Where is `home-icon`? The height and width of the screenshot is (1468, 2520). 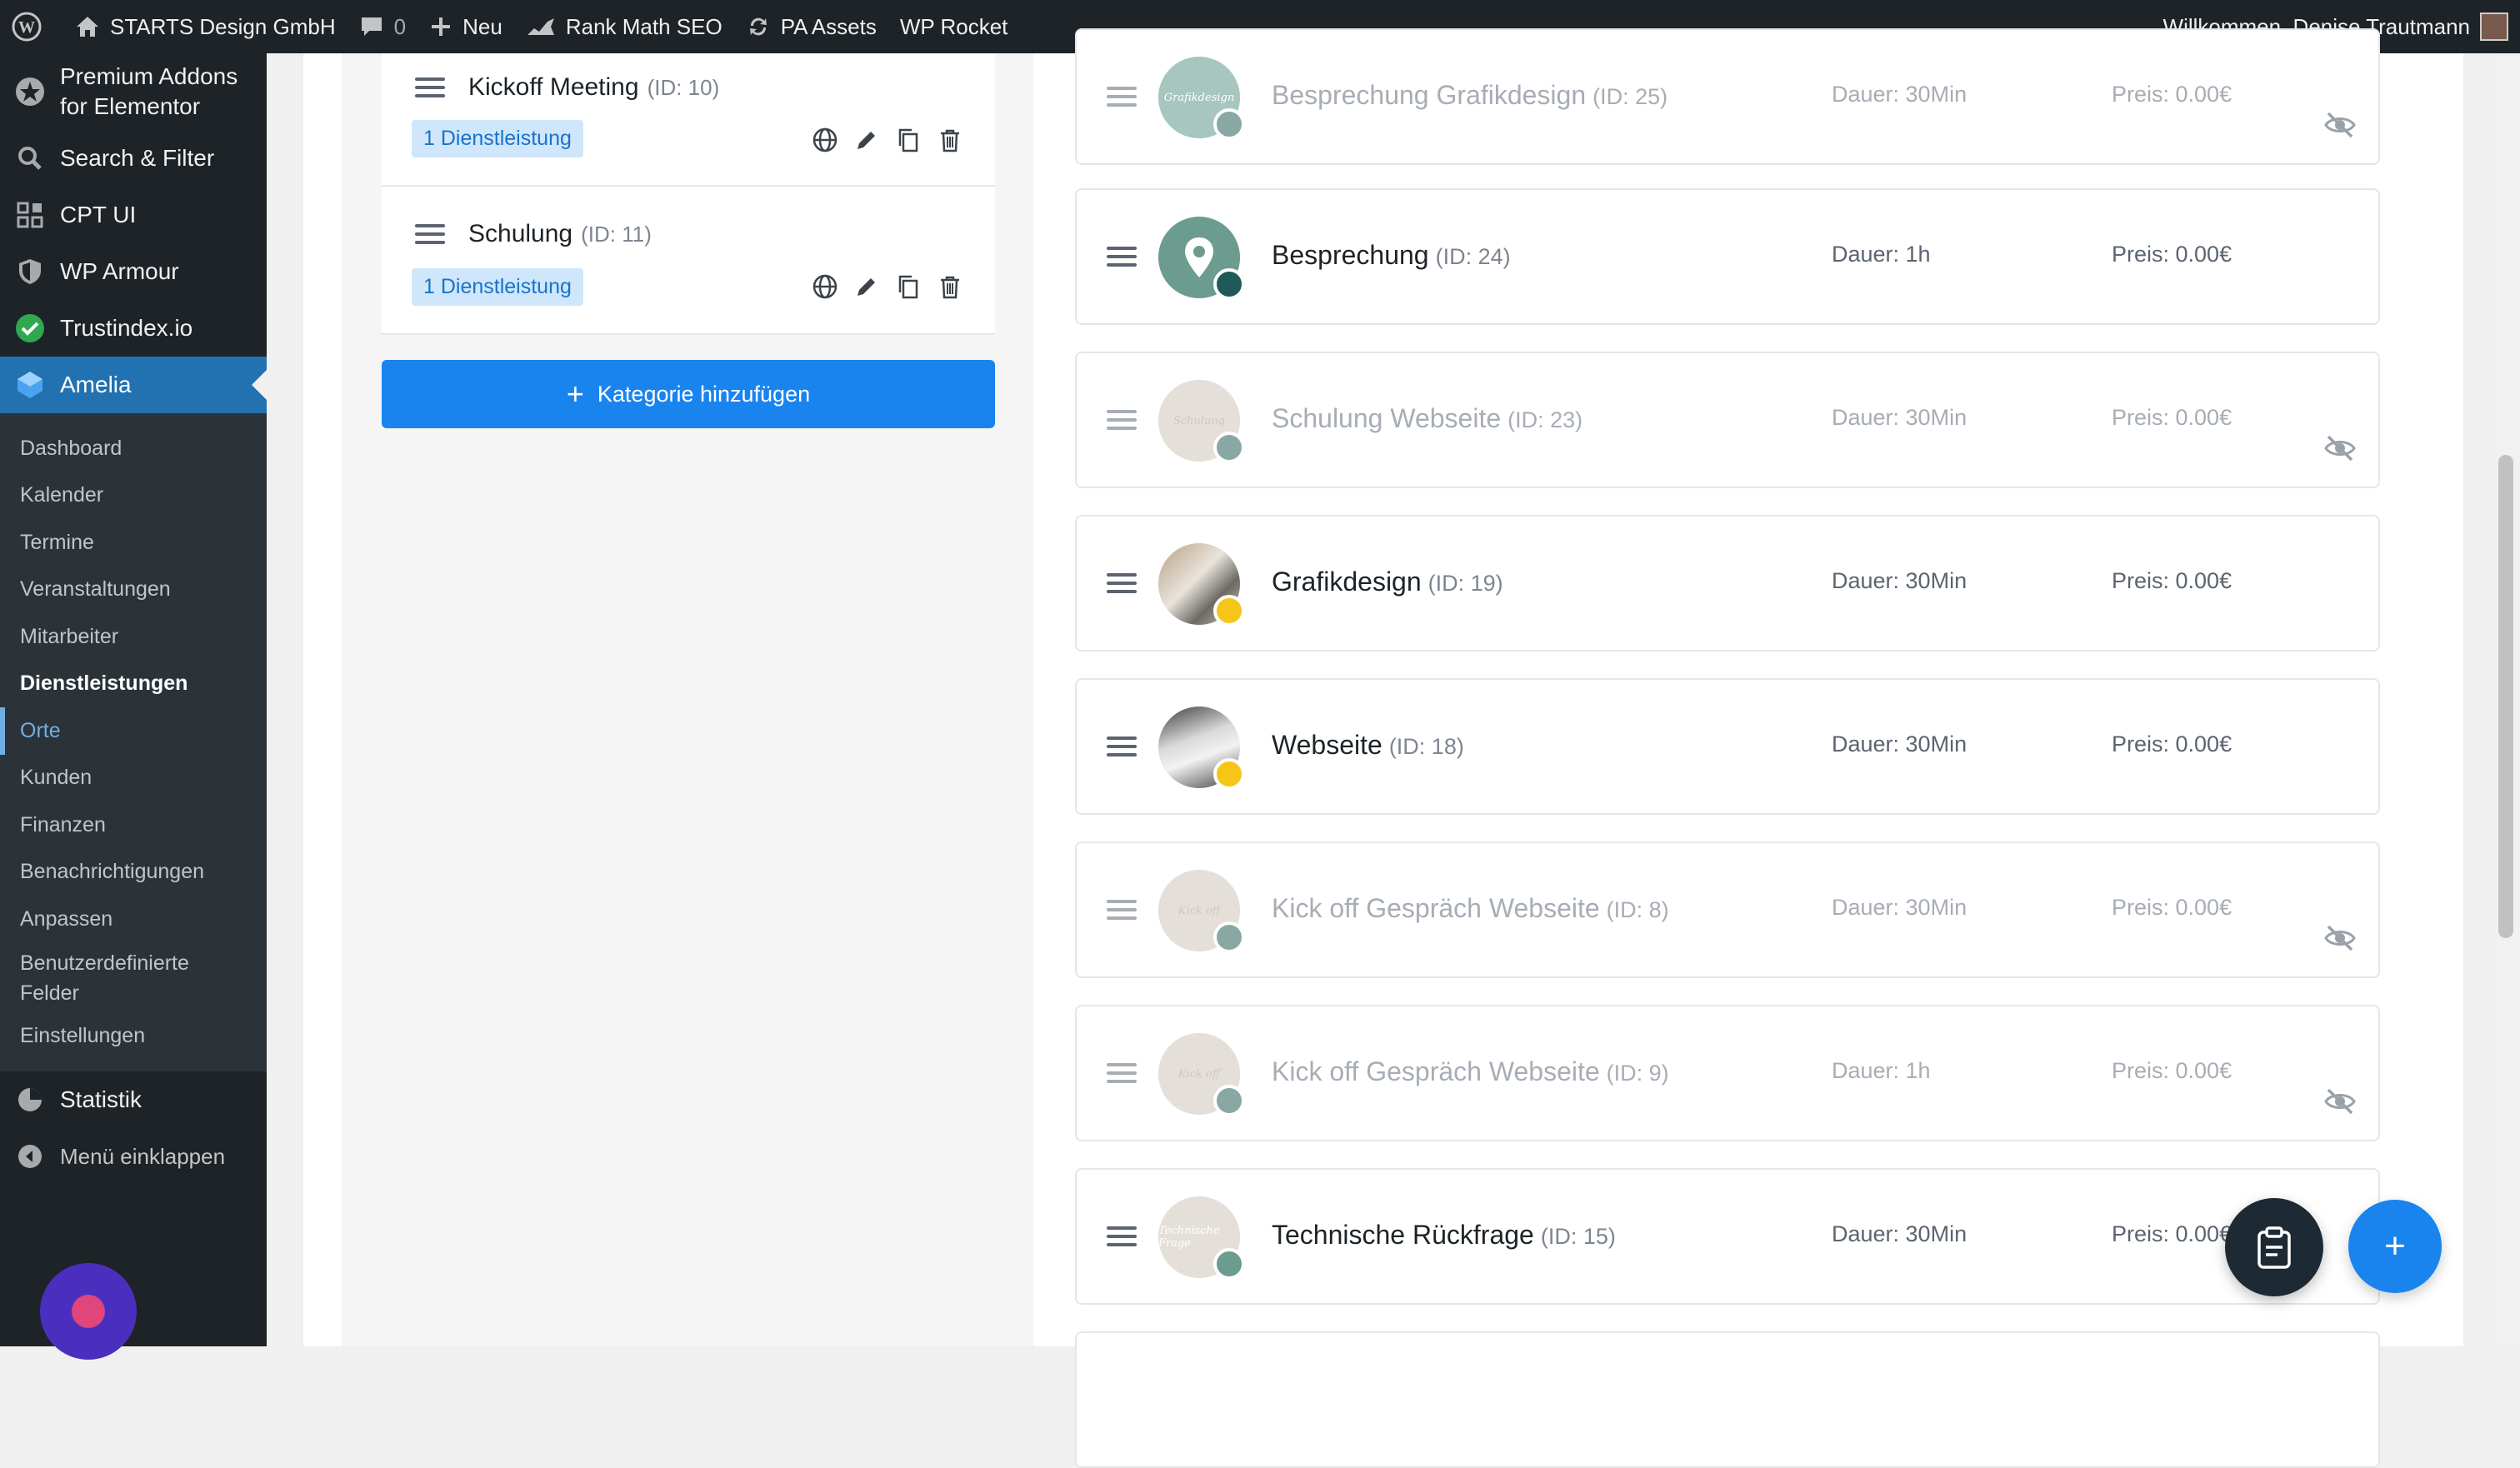 home-icon is located at coordinates (87, 27).